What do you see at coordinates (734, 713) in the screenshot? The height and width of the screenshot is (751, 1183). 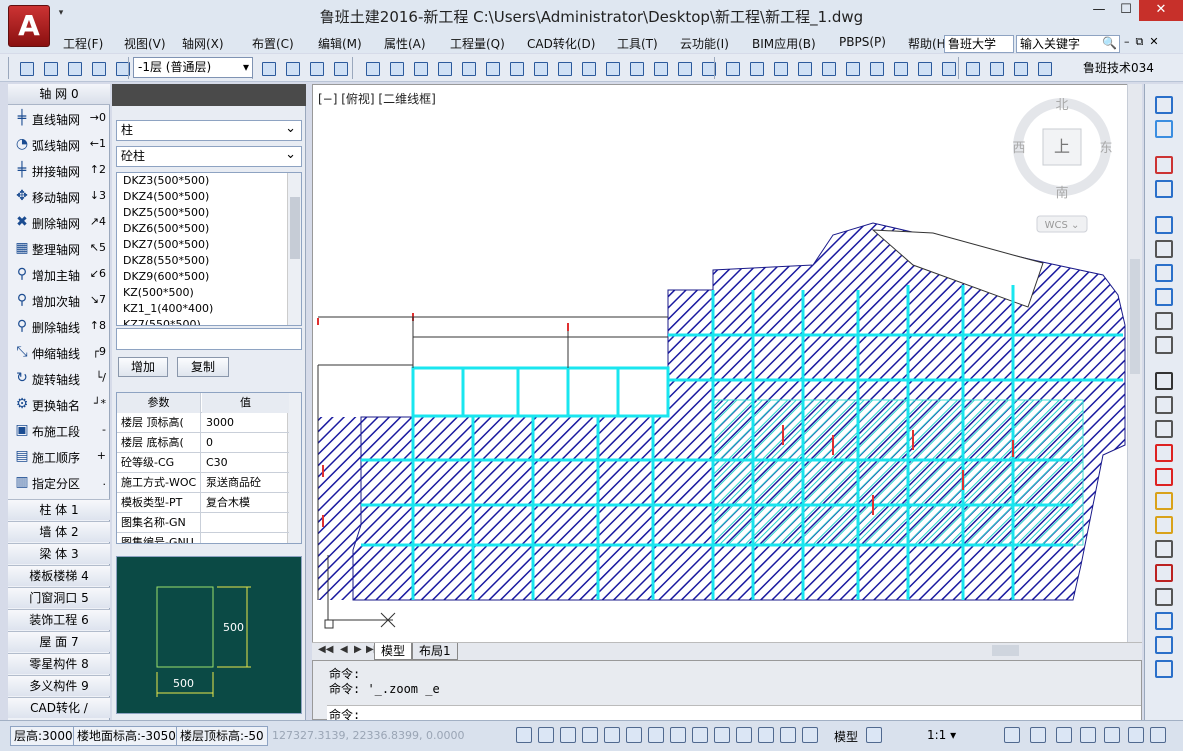 I see `command-input: 命令:` at bounding box center [734, 713].